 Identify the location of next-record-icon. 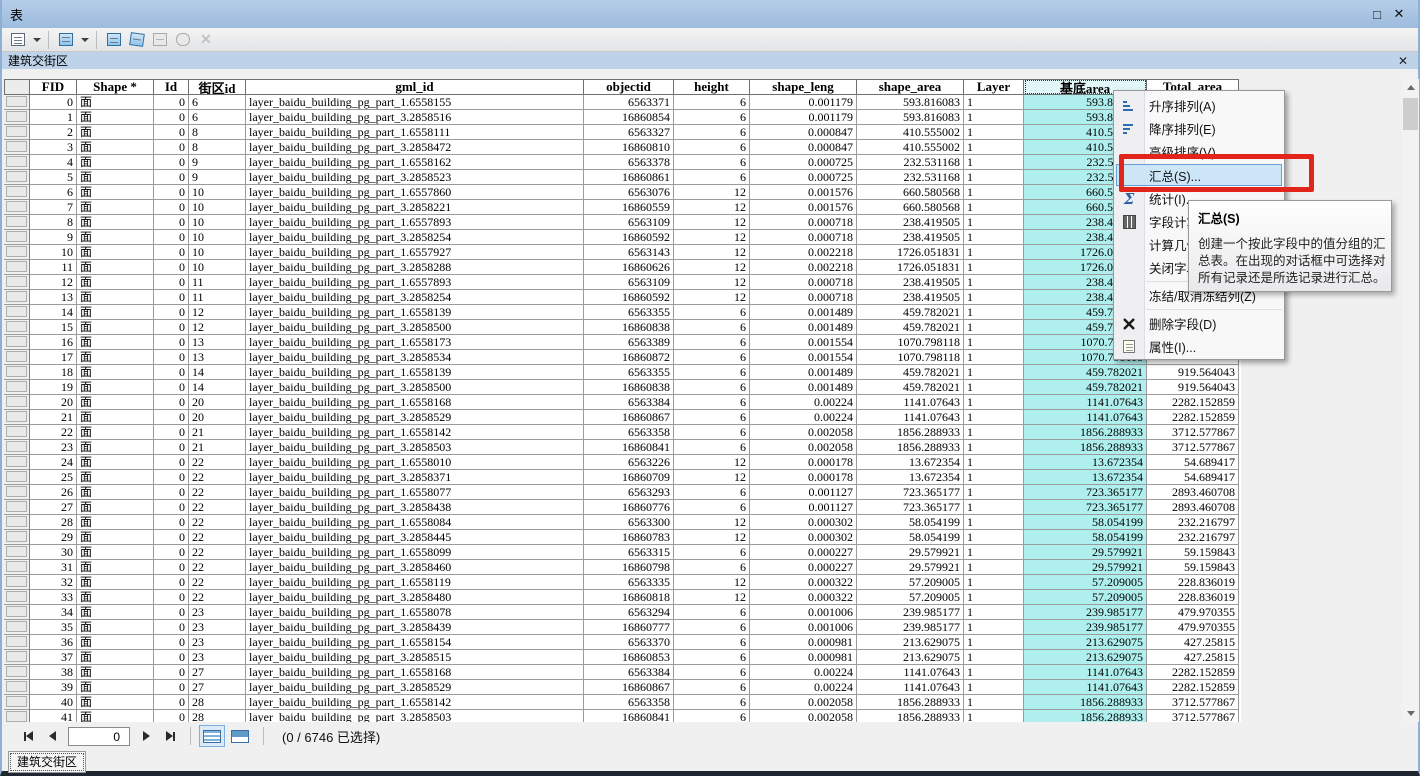
(146, 736).